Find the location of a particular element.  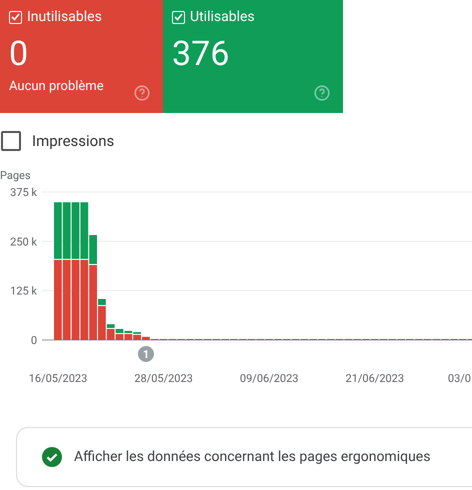

notice-text: Afficher les données concernant les pages ergonomiques is located at coordinates (252, 457).